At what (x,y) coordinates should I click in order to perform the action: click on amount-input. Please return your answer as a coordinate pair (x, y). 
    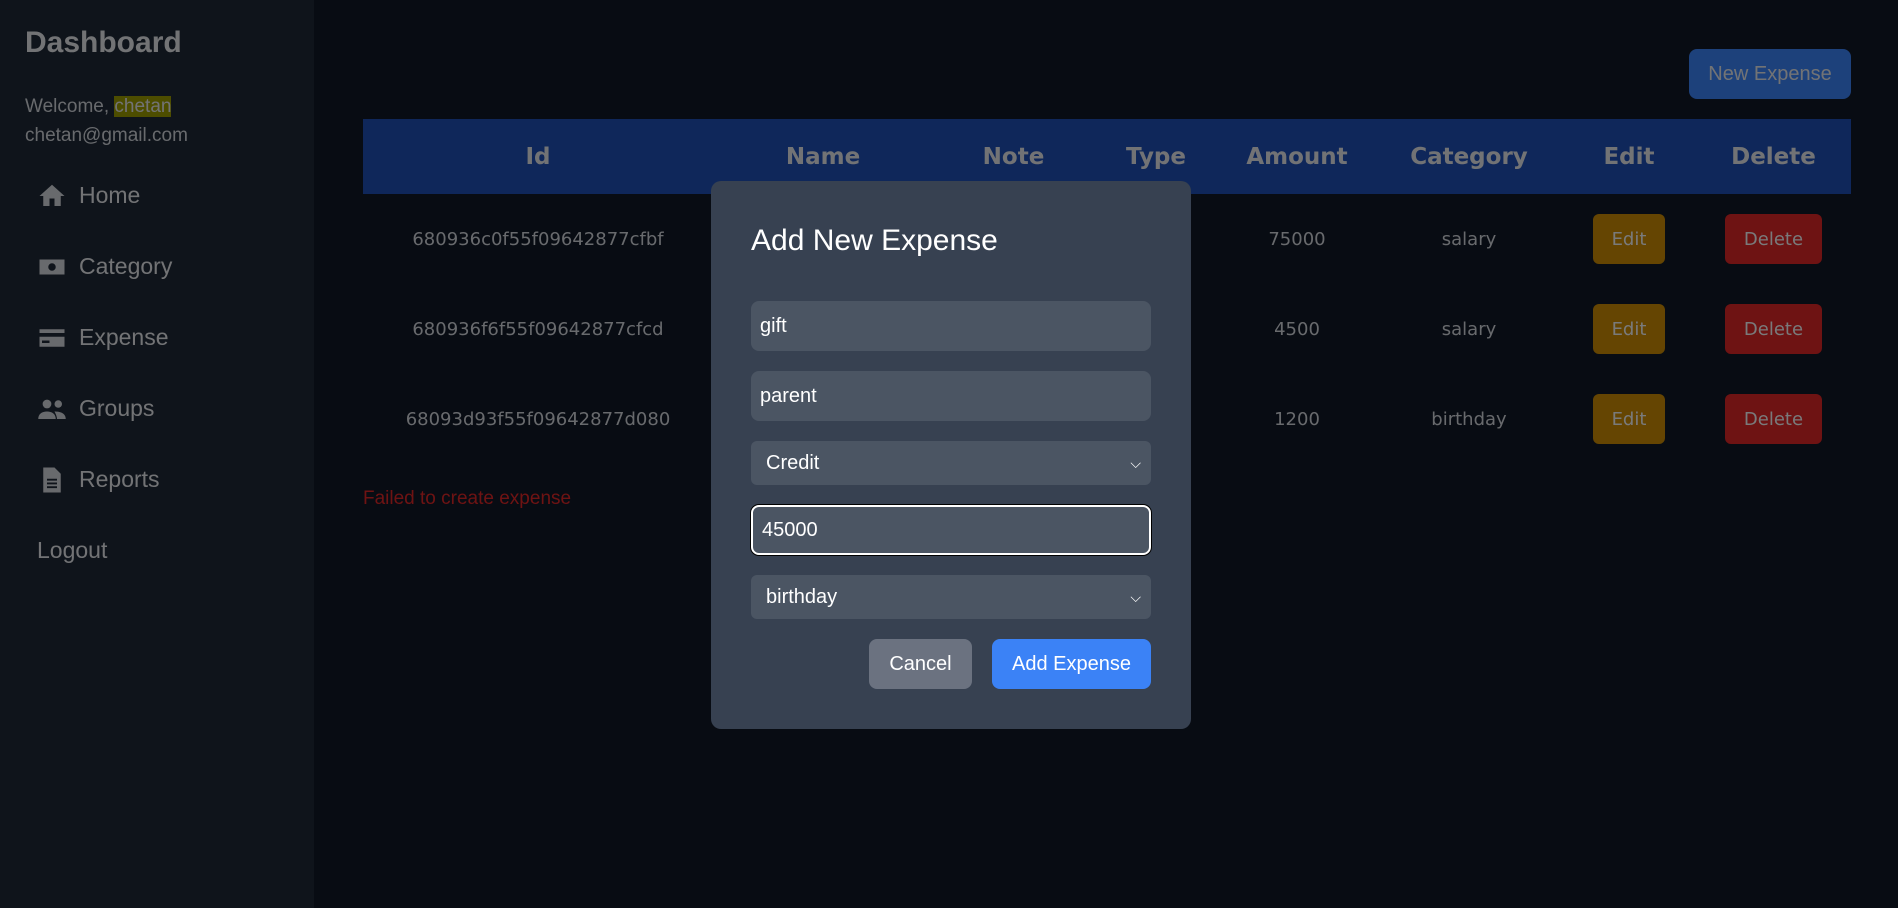
    Looking at the image, I should click on (951, 530).